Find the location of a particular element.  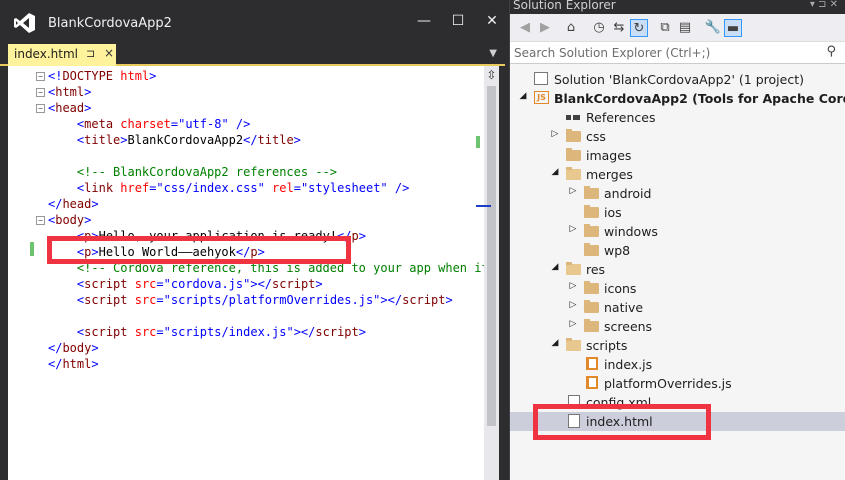

tree-item: index.js is located at coordinates (677, 364).